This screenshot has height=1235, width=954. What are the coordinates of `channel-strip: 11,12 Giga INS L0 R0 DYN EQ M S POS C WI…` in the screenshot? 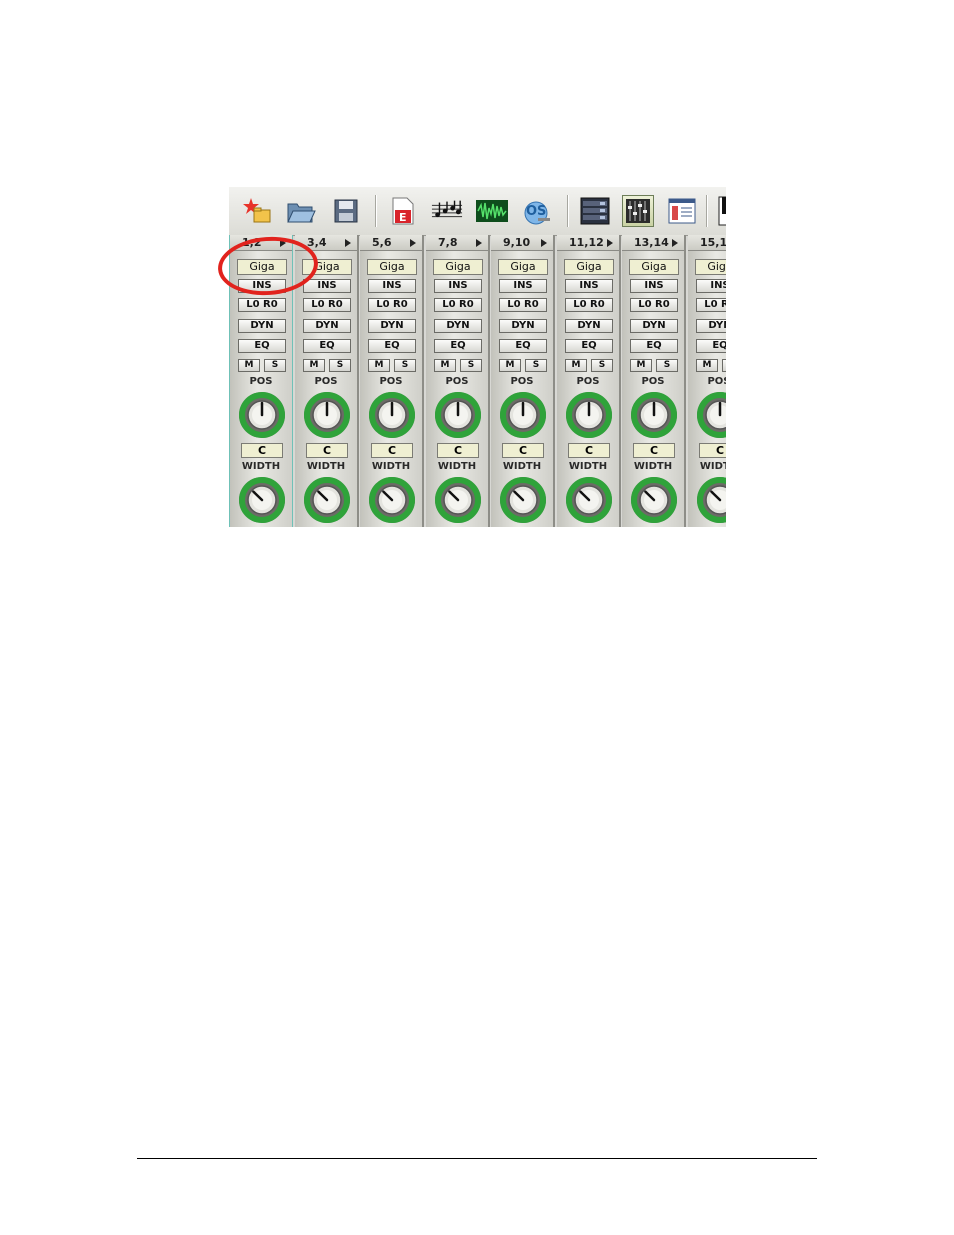 It's located at (589, 381).